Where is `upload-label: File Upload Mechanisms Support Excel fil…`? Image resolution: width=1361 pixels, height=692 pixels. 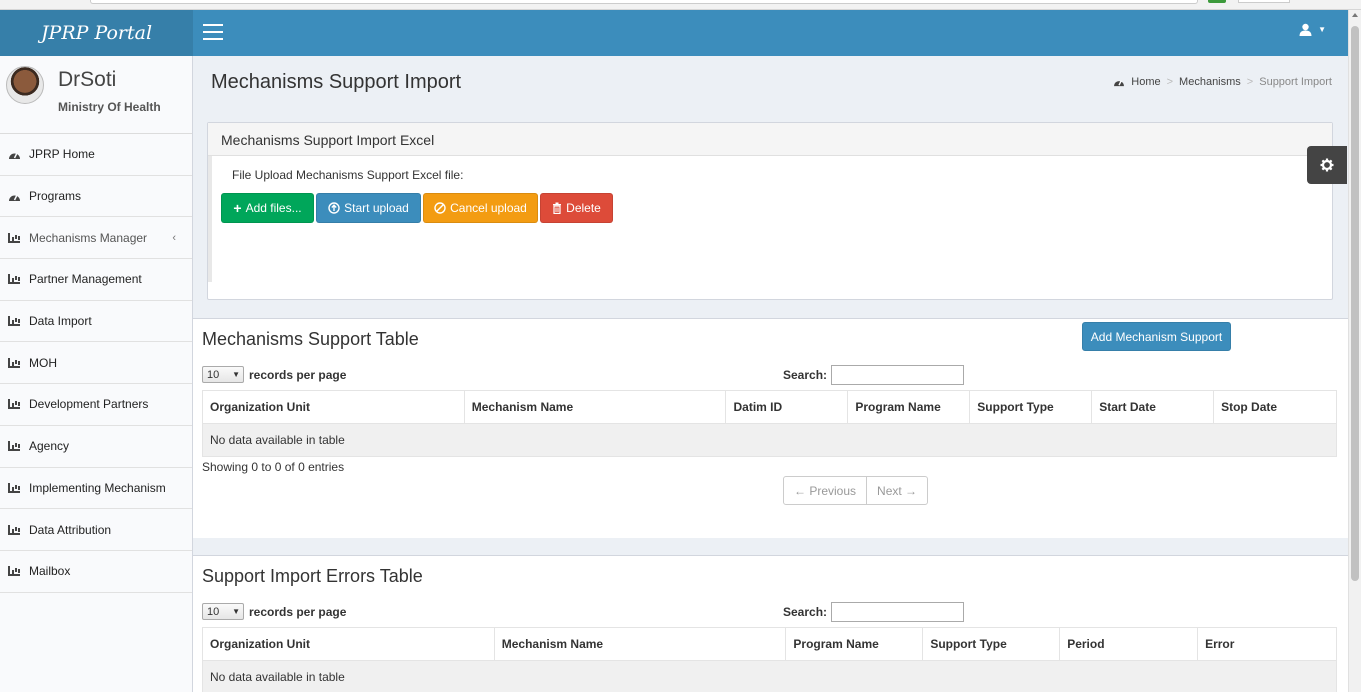 upload-label: File Upload Mechanisms Support Excel fil… is located at coordinates (348, 175).